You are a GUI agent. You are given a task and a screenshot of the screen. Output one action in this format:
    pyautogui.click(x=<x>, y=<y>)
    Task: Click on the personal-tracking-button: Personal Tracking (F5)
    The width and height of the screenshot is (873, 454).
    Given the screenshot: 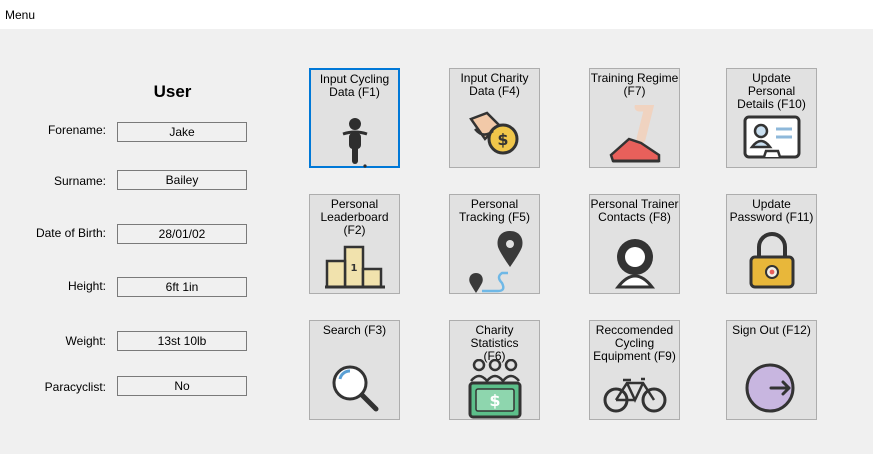 What is the action you would take?
    pyautogui.click(x=494, y=244)
    